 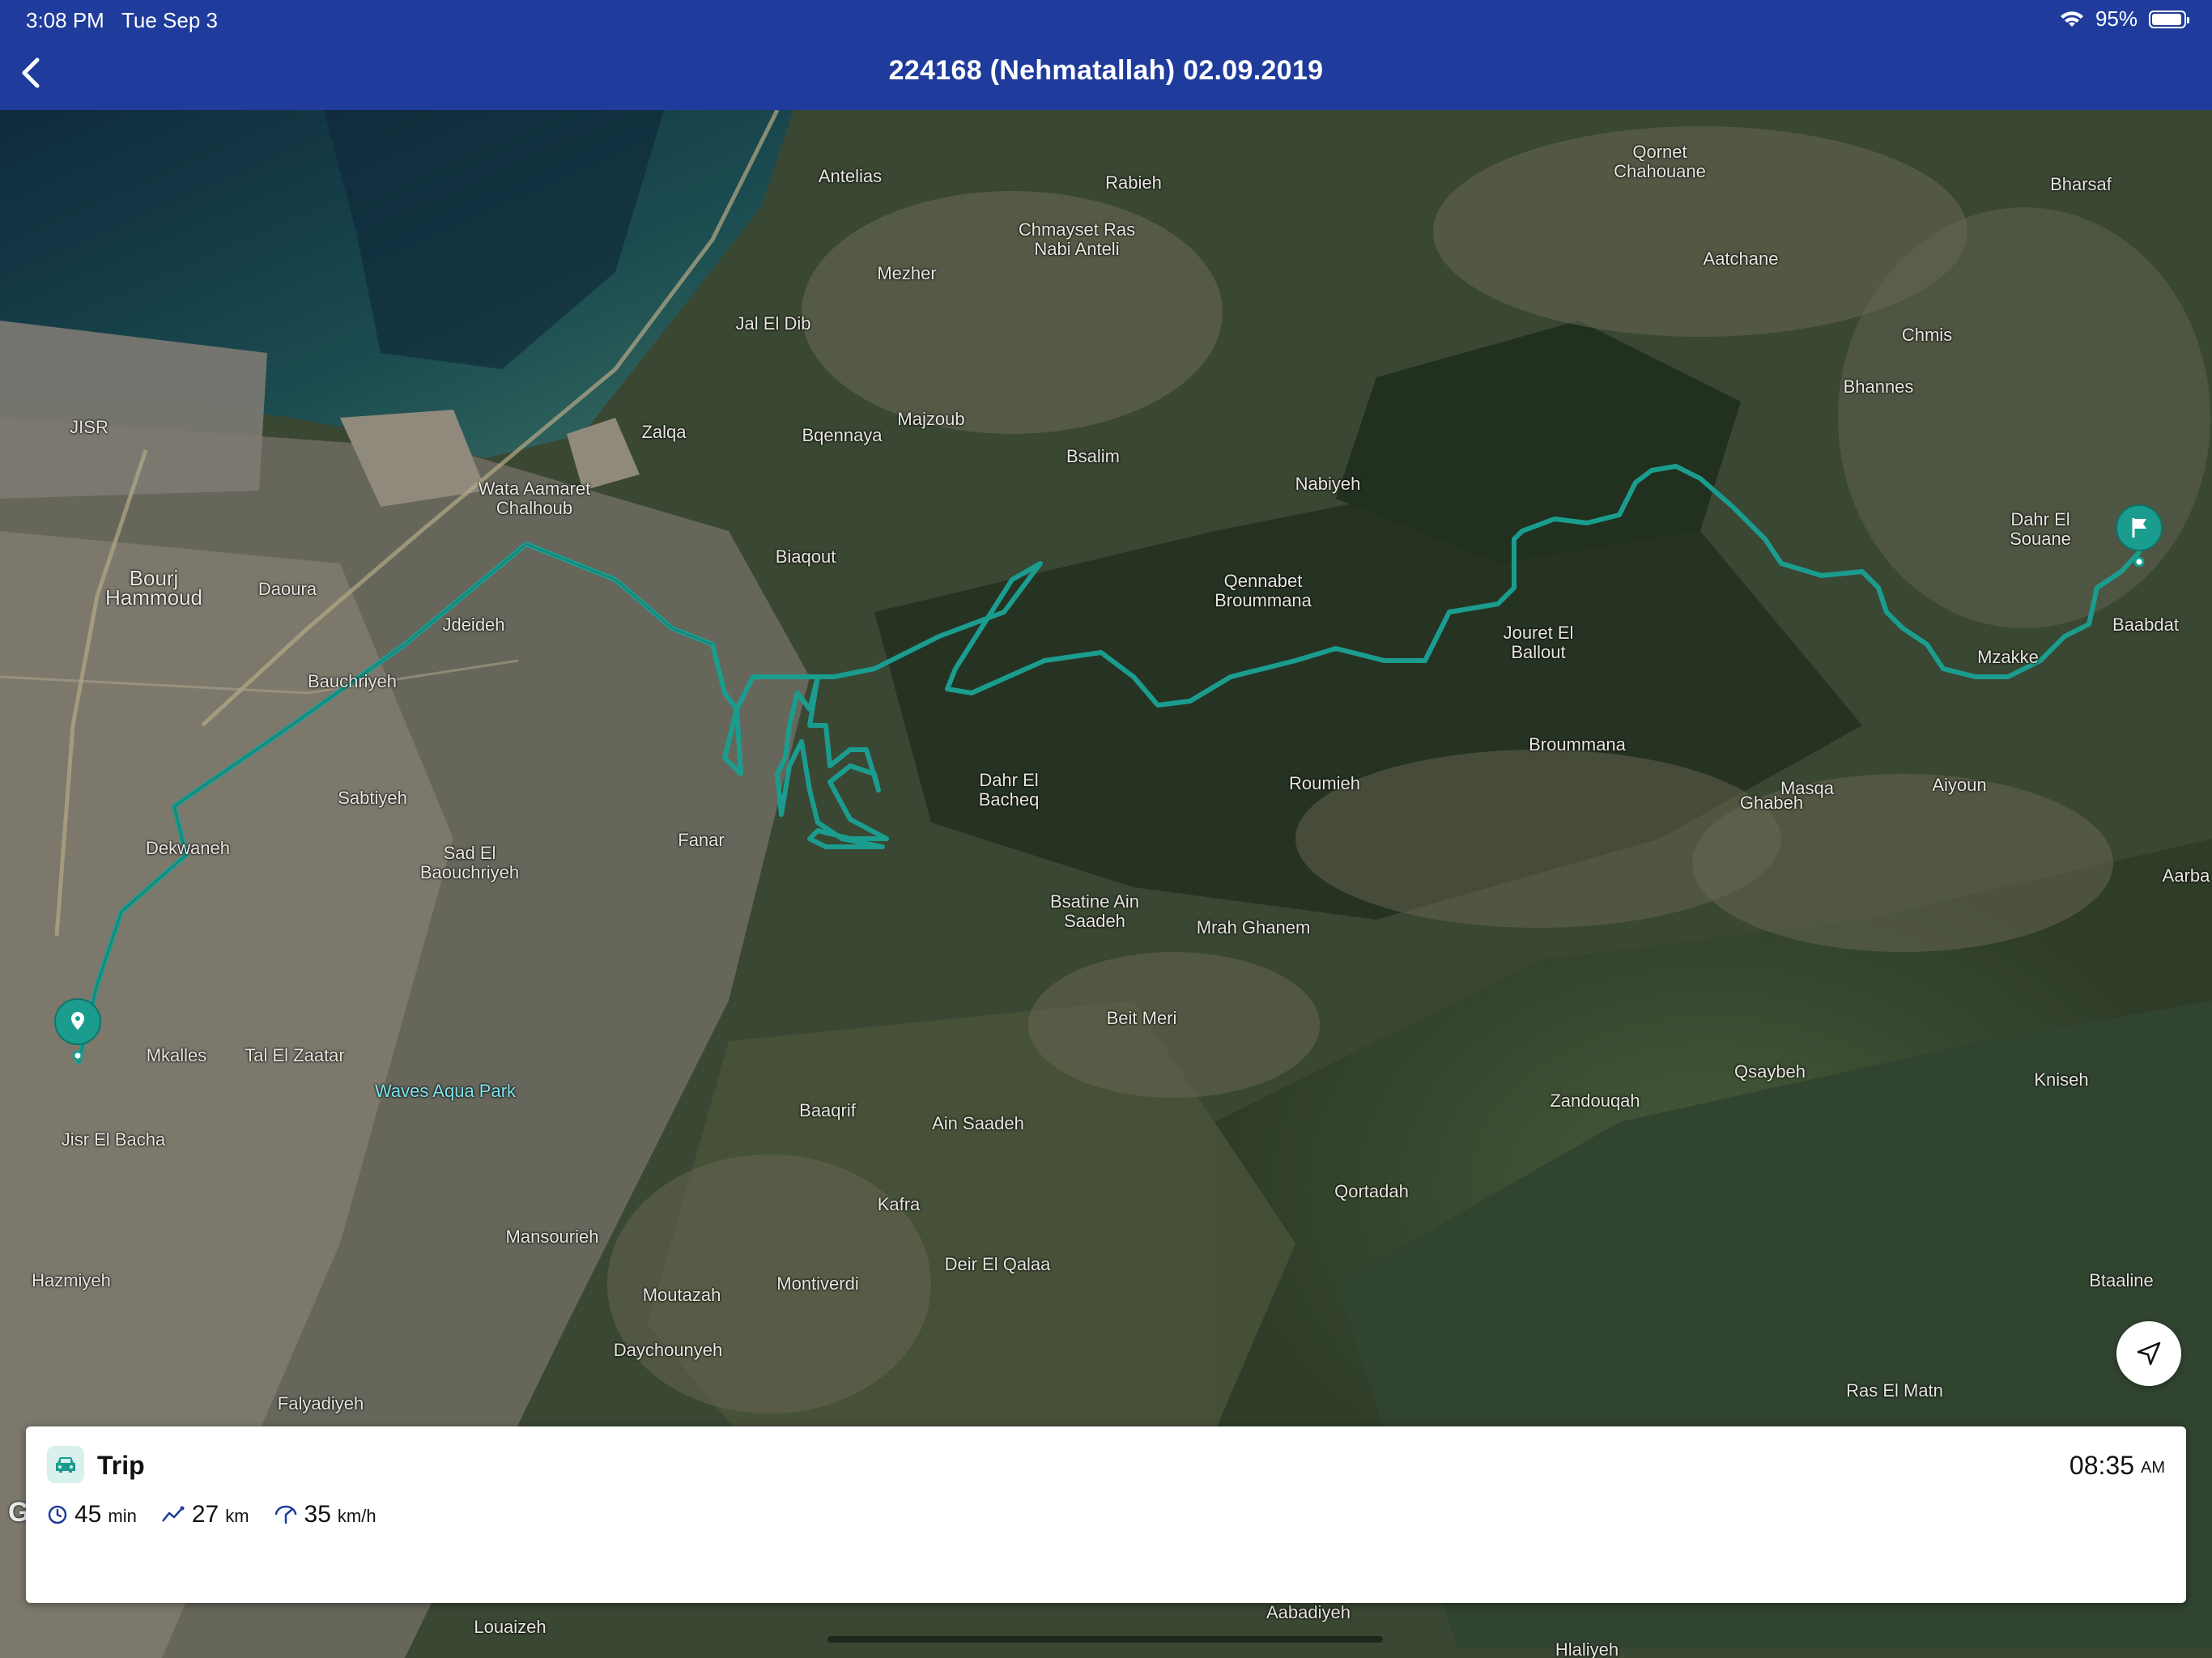 I want to click on place-label: Bqennaya, so click(x=843, y=435).